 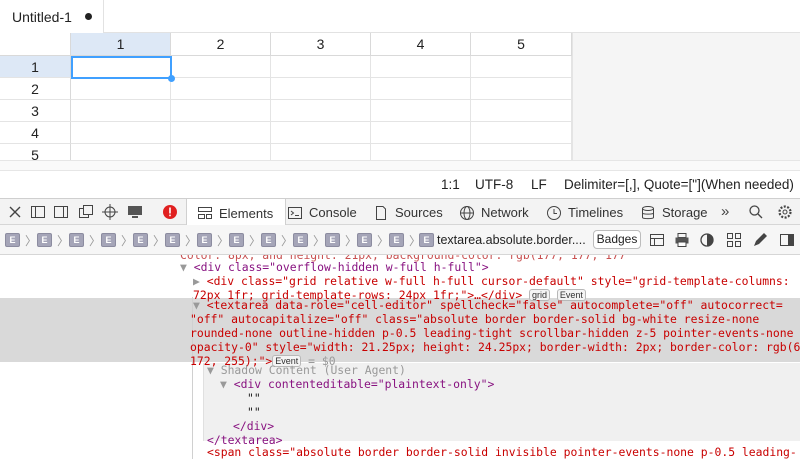 I want to click on tab-timelines: Timelines, so click(x=584, y=212).